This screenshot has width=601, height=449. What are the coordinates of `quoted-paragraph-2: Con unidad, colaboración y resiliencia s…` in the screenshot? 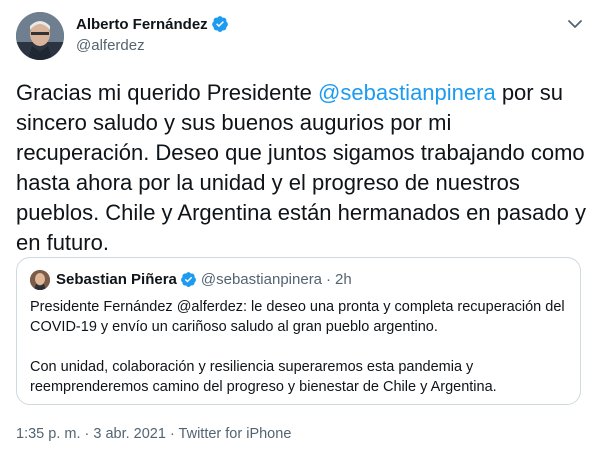 It's located at (263, 377).